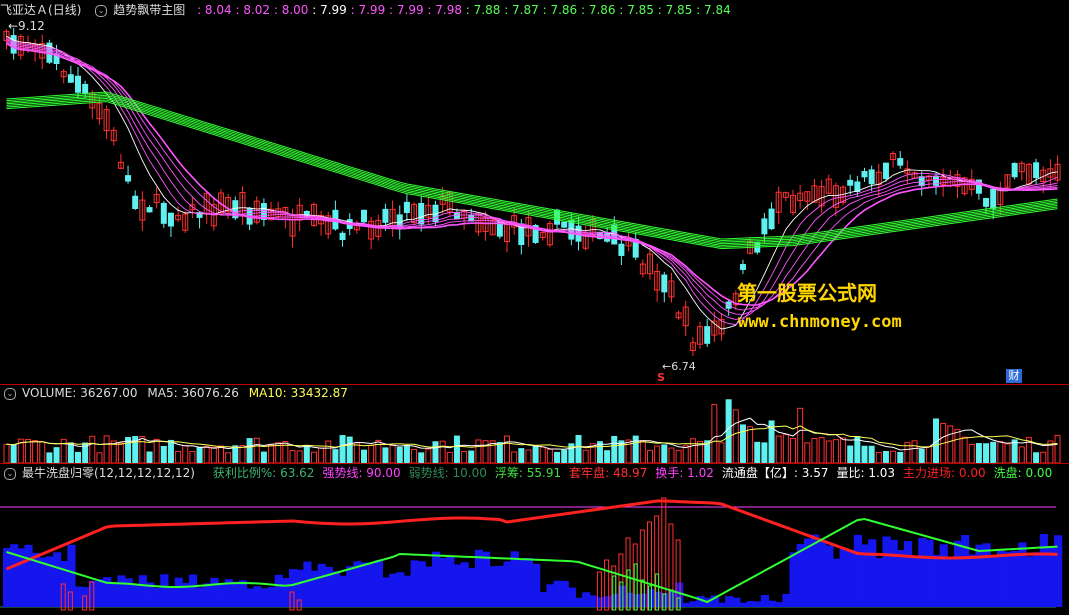 This screenshot has width=1069, height=615. What do you see at coordinates (532, 437) in the screenshot?
I see `volume-ma10-line` at bounding box center [532, 437].